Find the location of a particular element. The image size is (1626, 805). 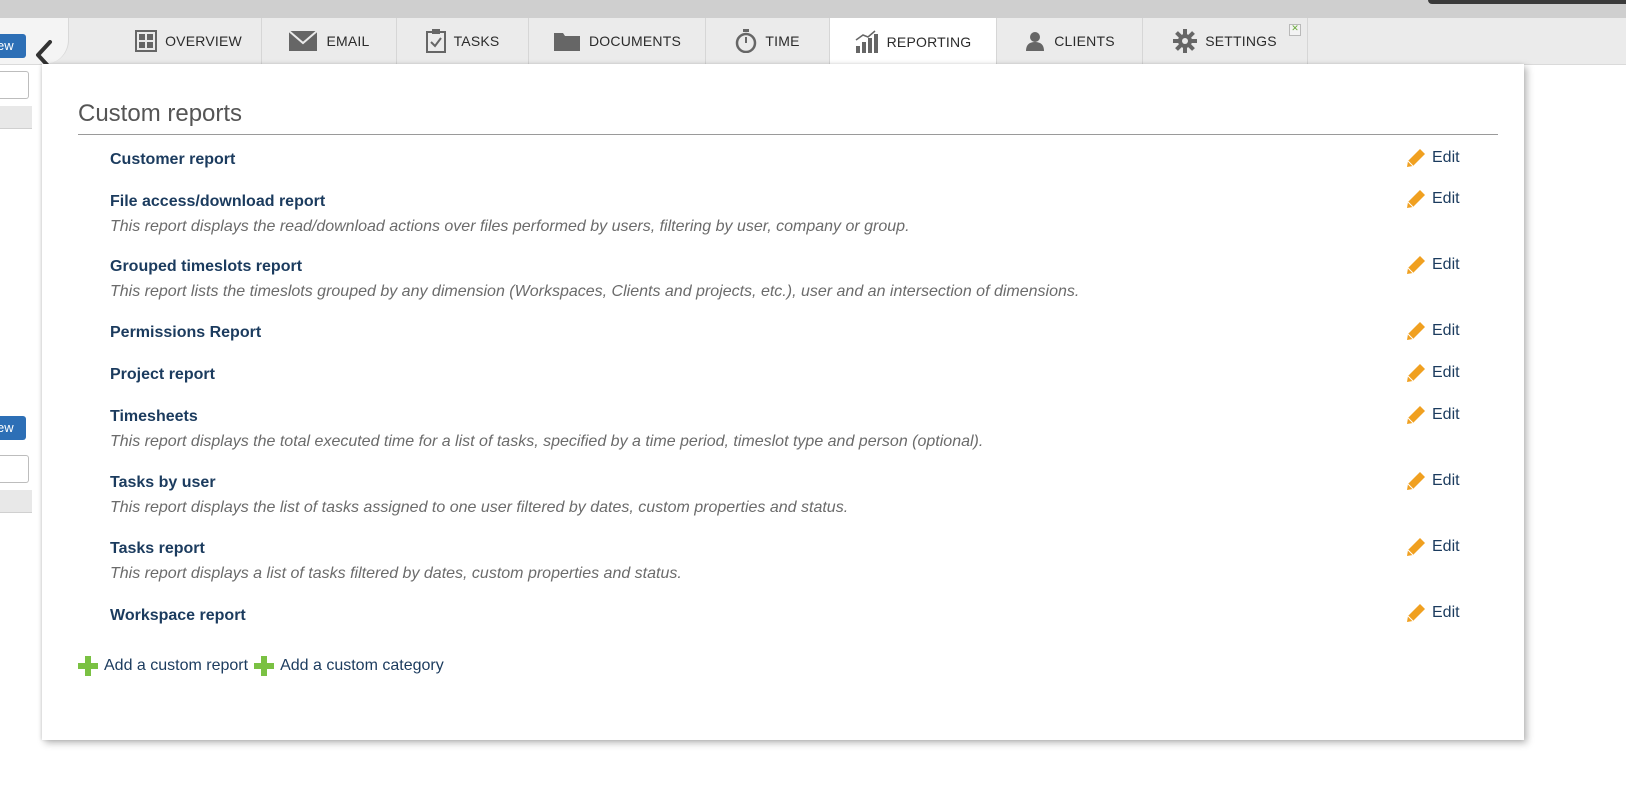

new-button-2: ew is located at coordinates (13, 428).